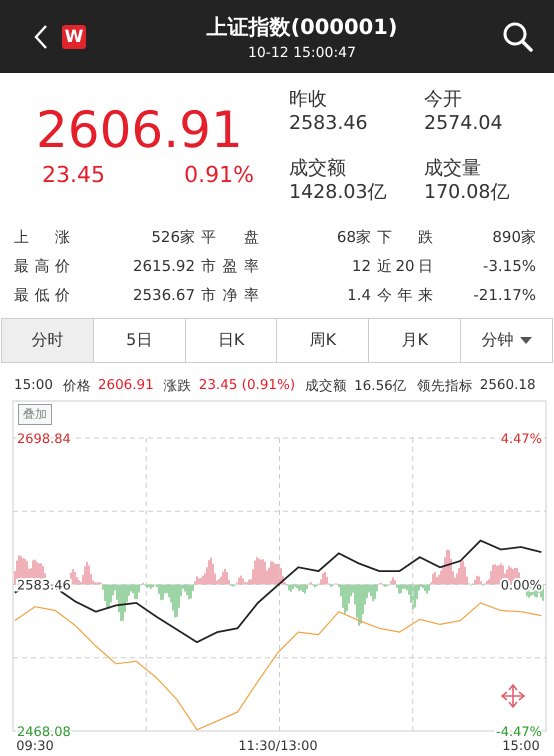 The width and height of the screenshot is (554, 756). What do you see at coordinates (33, 386) in the screenshot?
I see `info-time: 15:00` at bounding box center [33, 386].